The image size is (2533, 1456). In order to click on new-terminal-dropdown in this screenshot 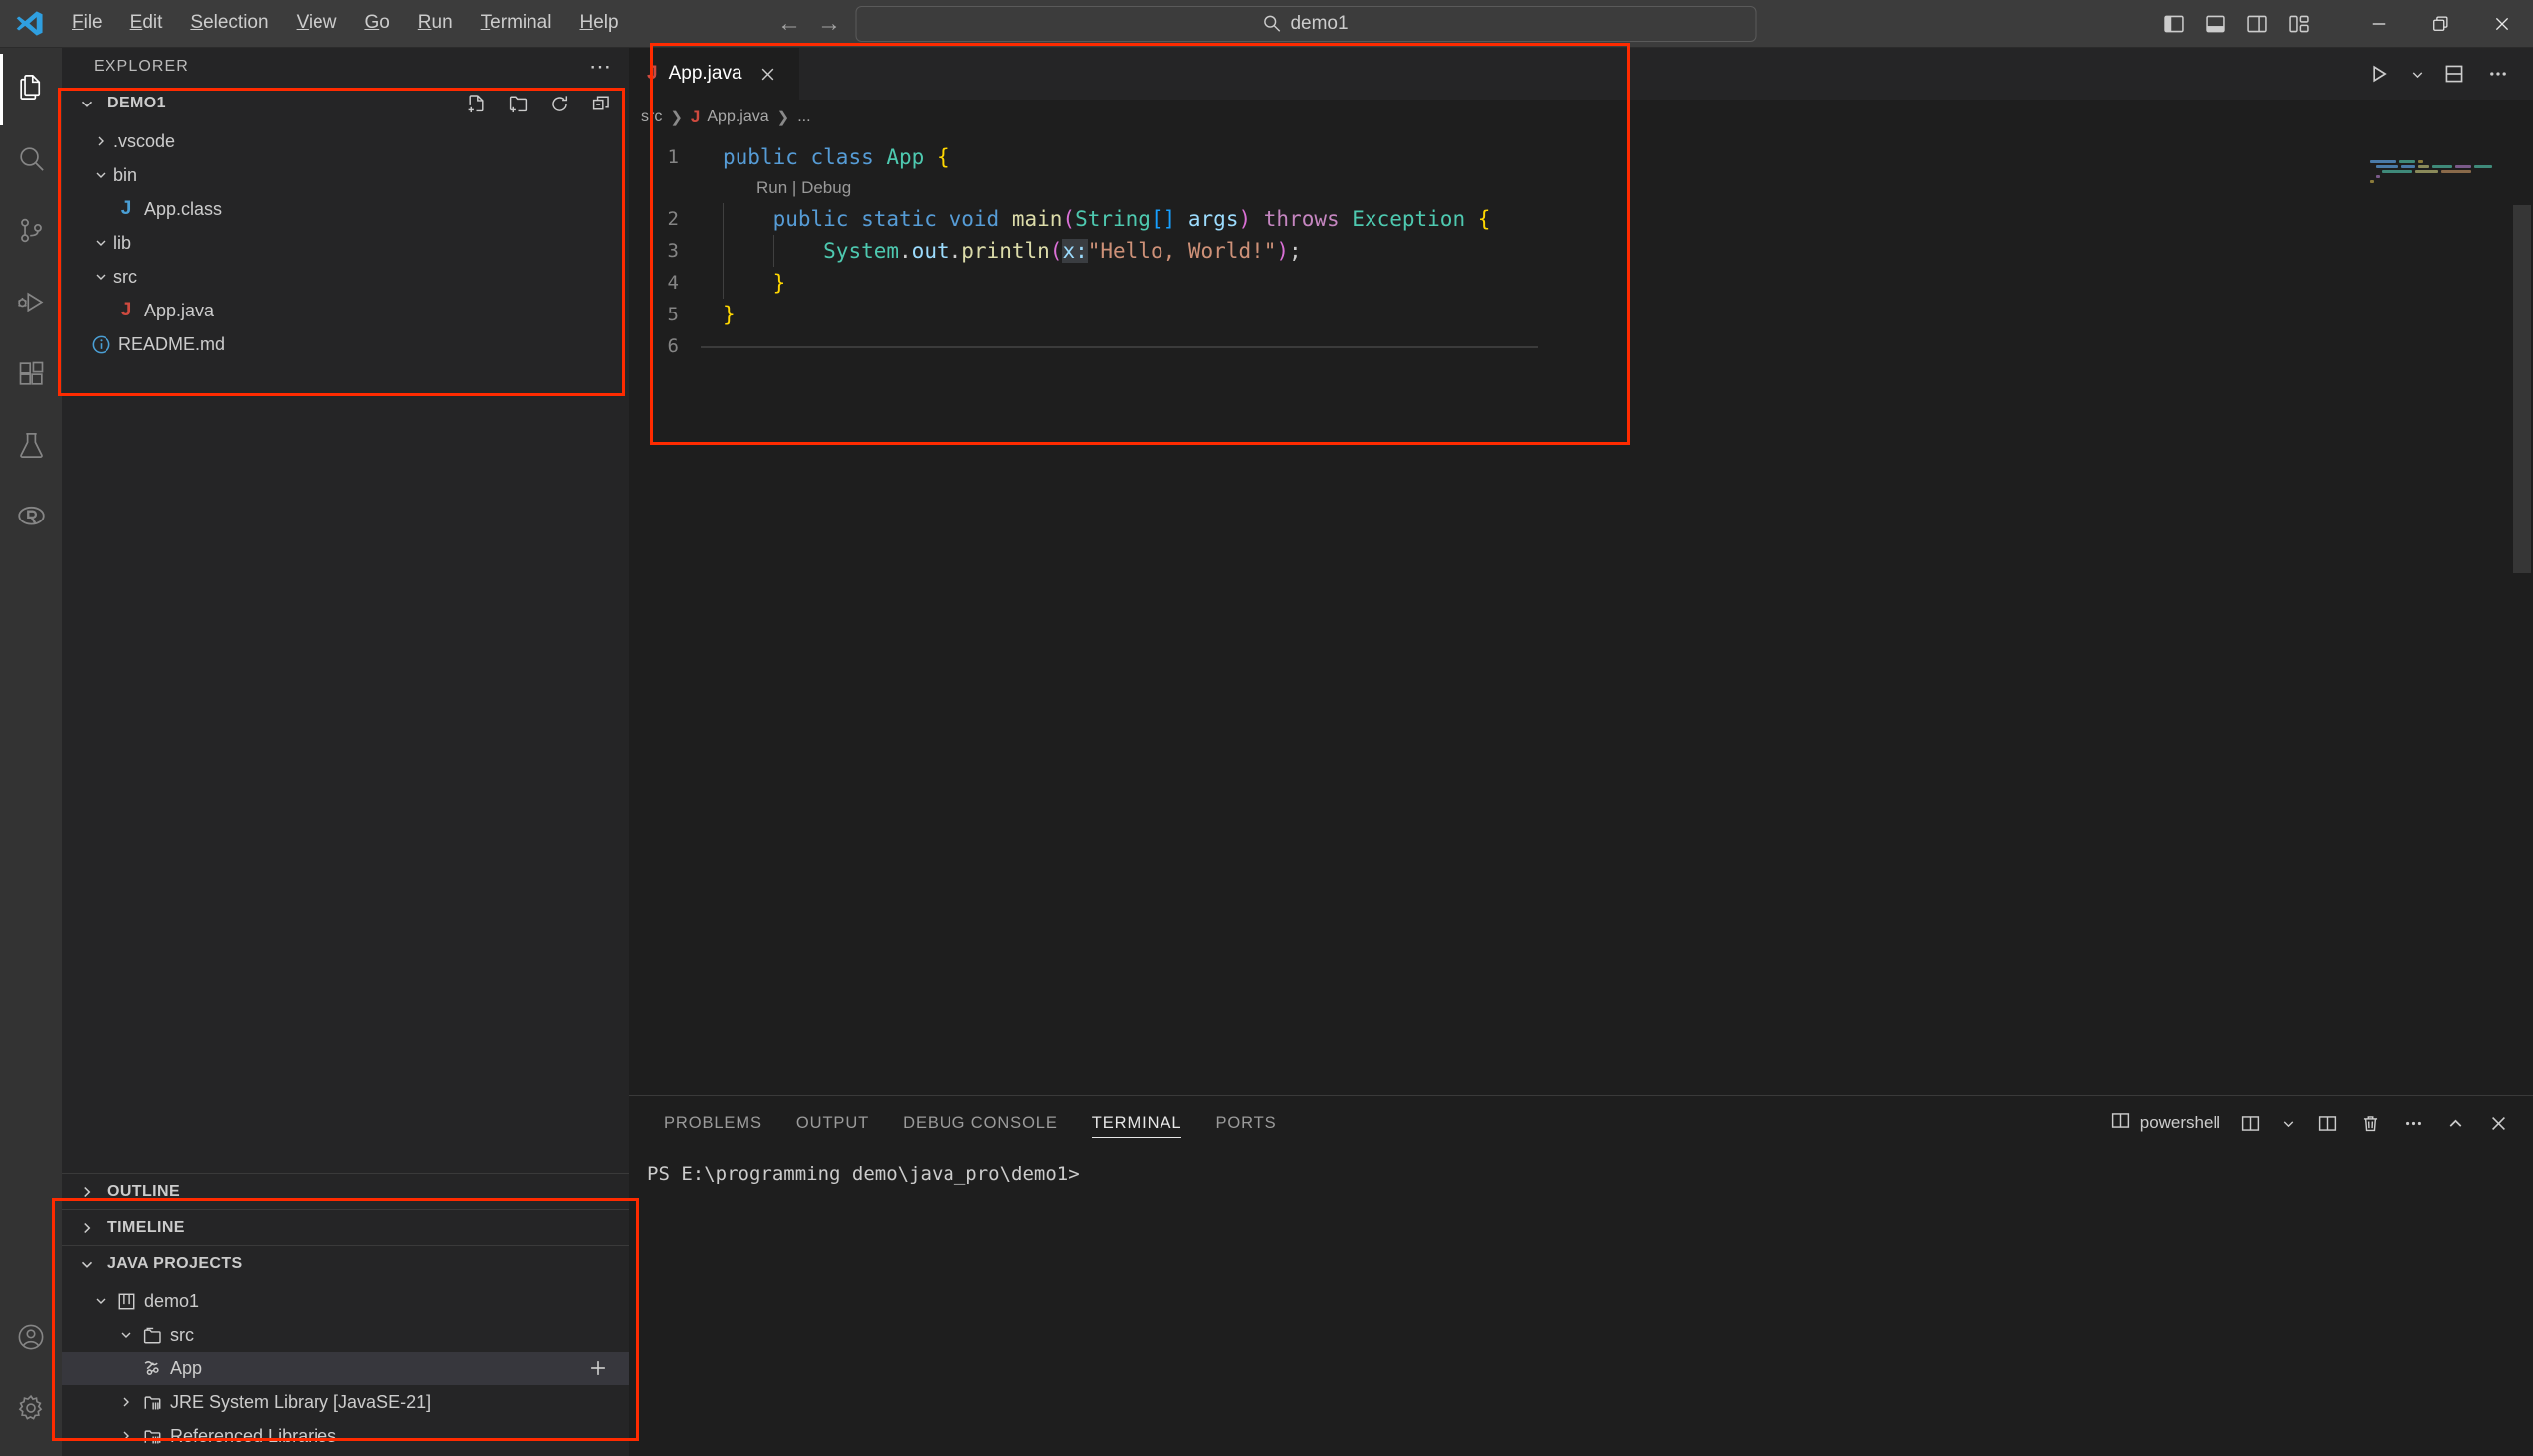, I will do `click(2288, 1123)`.